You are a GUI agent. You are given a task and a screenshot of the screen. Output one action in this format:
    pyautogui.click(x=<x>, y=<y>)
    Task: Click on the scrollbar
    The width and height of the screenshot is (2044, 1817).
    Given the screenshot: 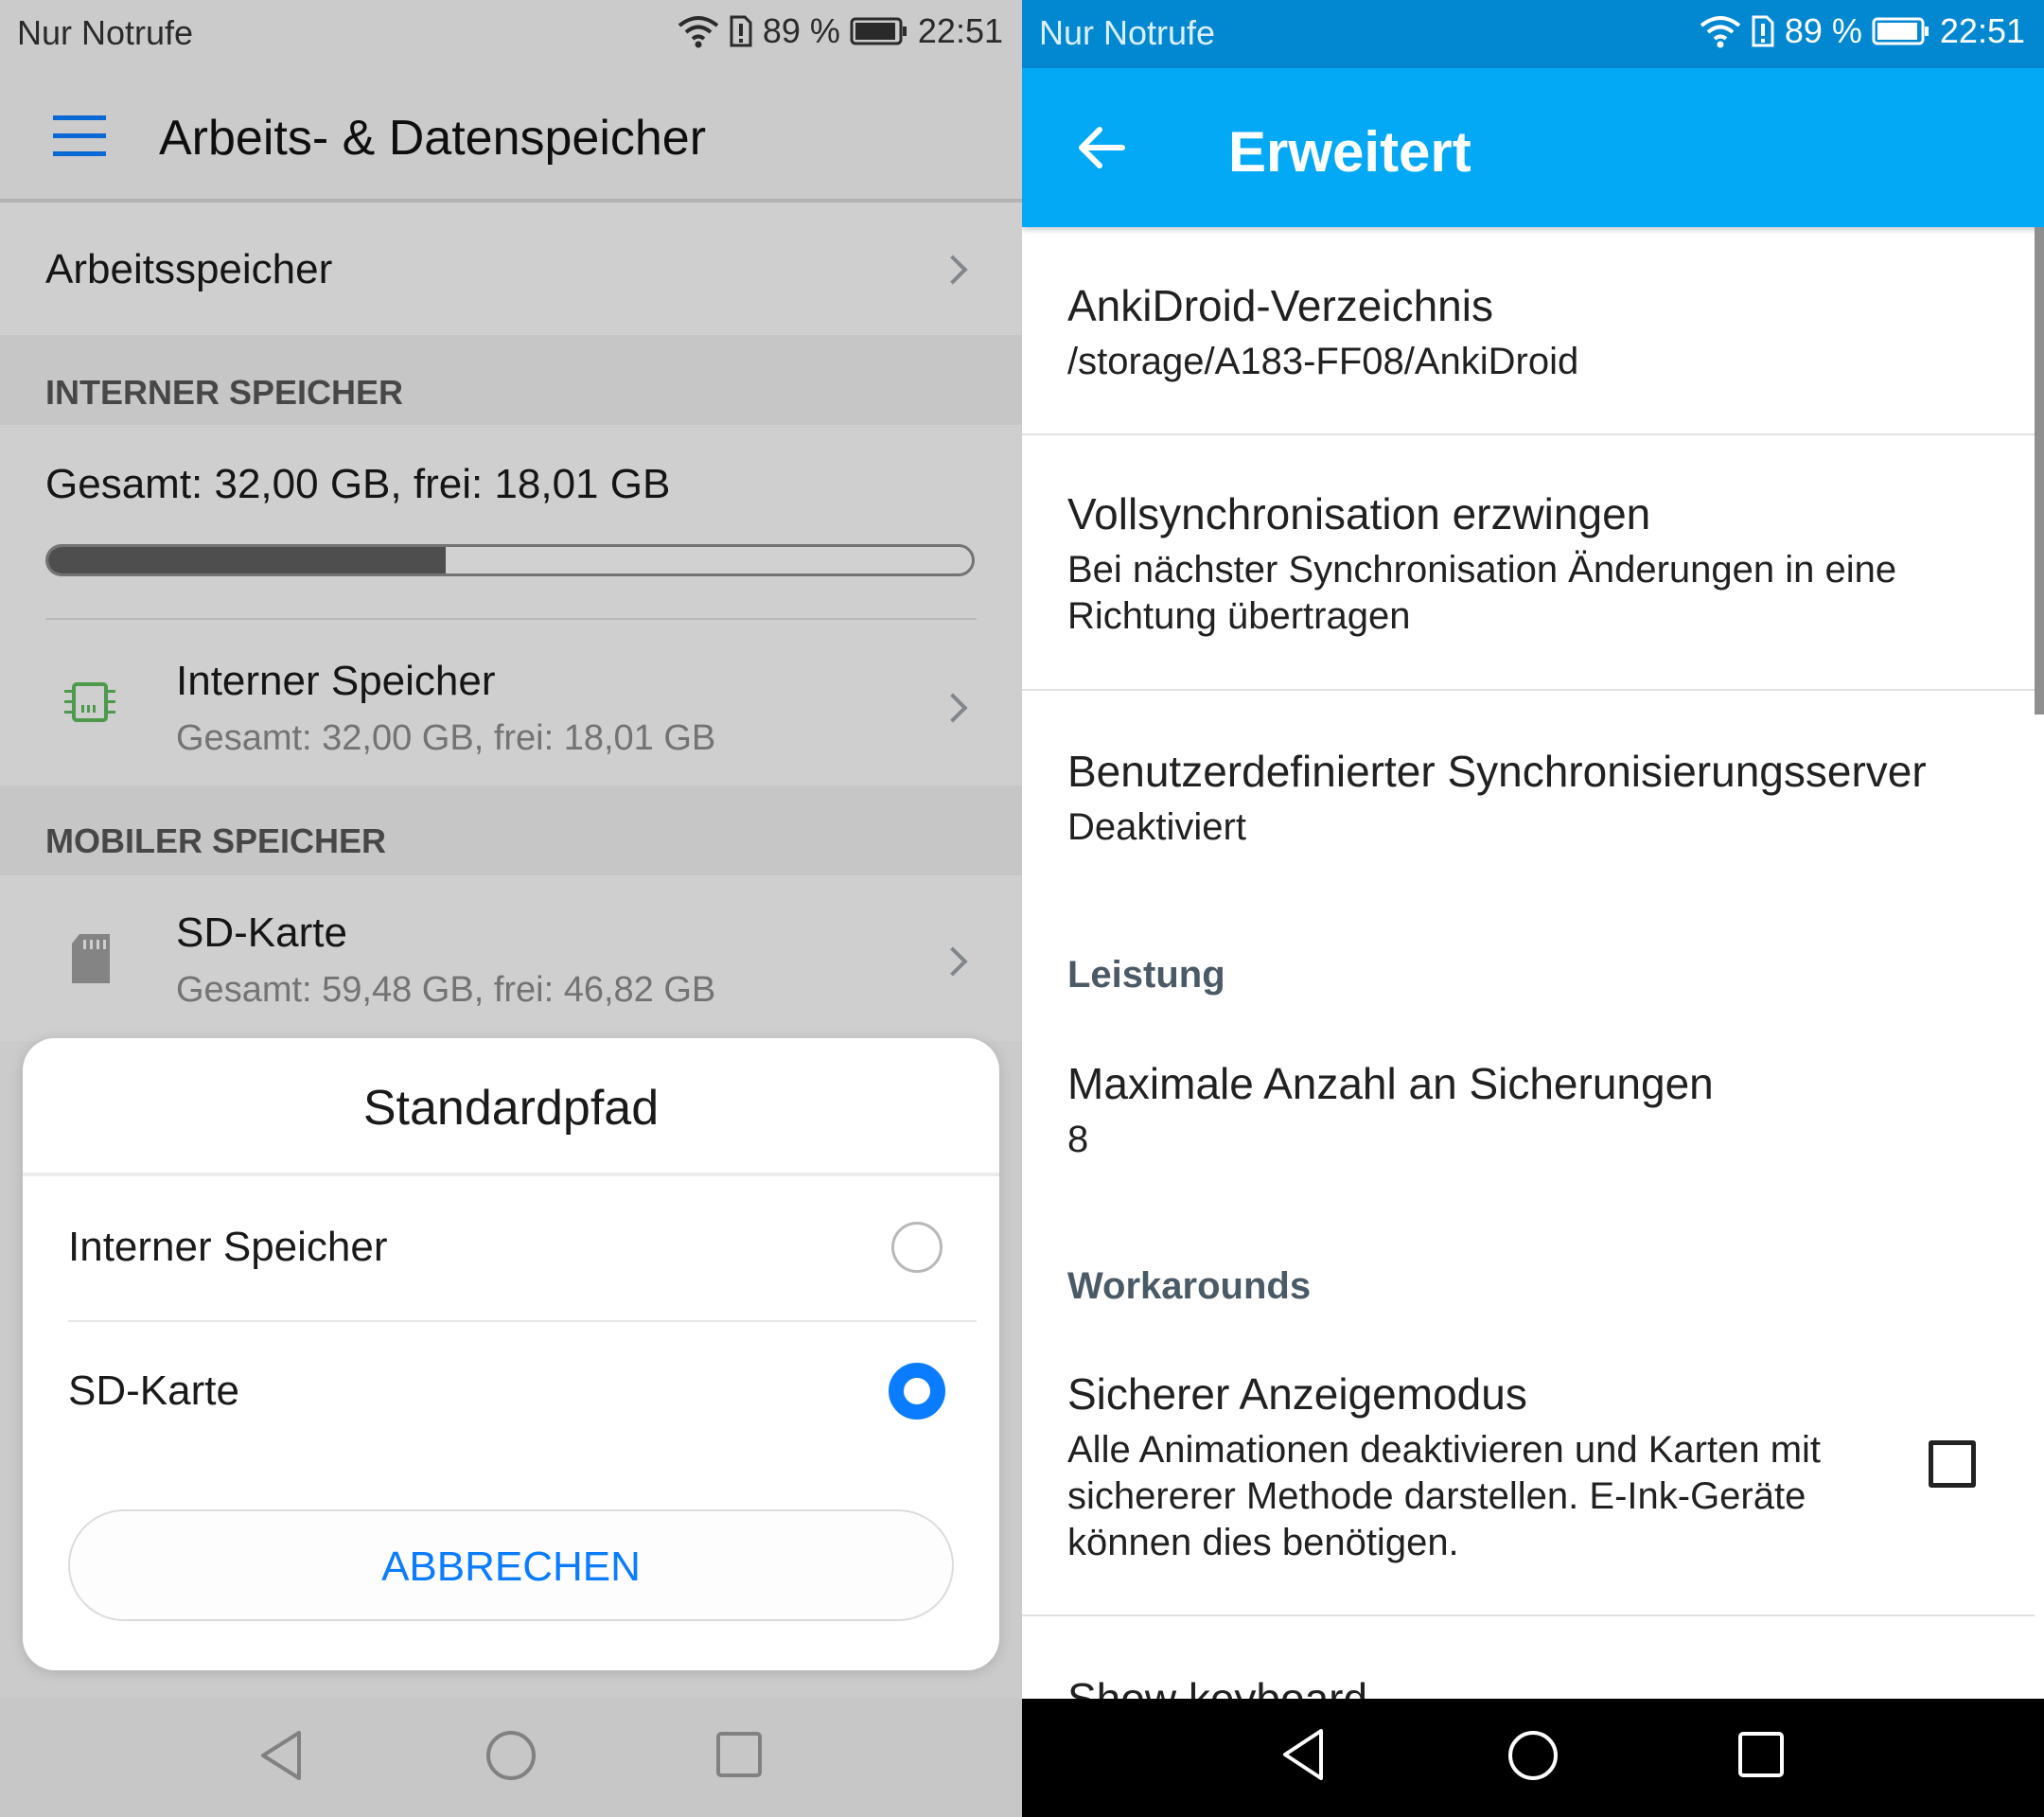 What is the action you would take?
    pyautogui.click(x=2039, y=470)
    